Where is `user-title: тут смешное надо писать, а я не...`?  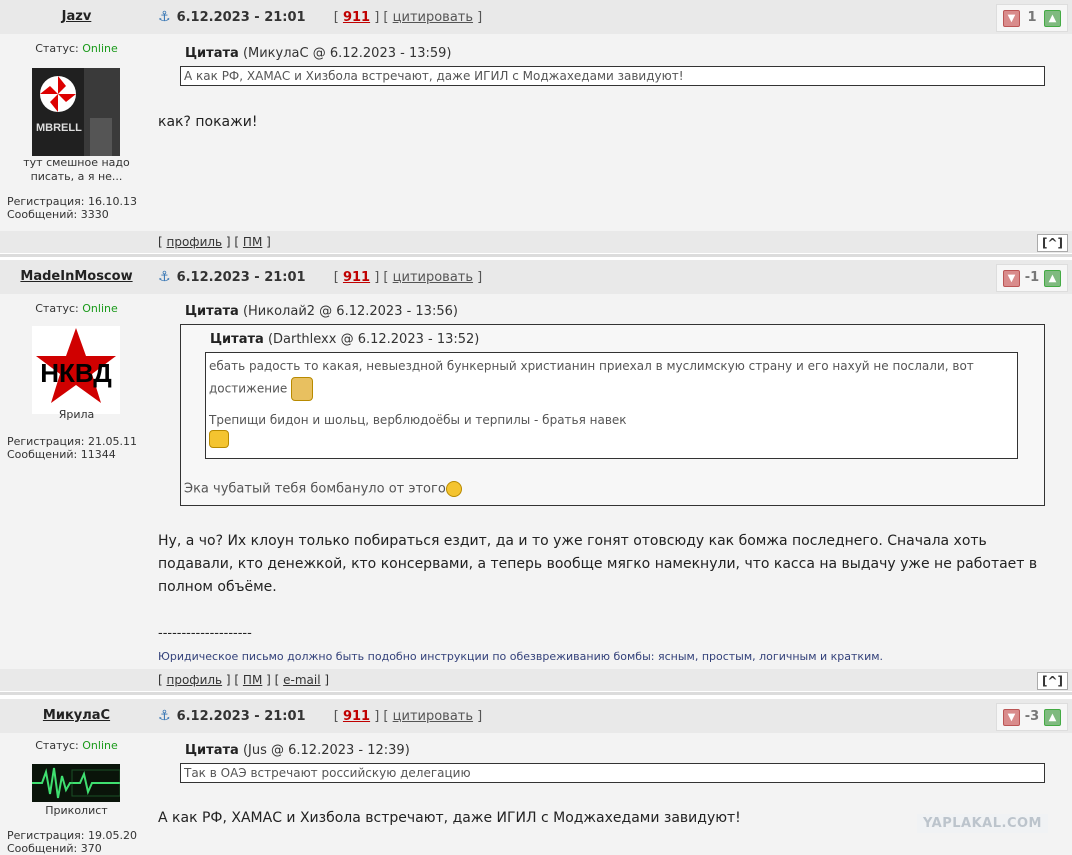
user-title: тут смешное надо писать, а я не... is located at coordinates (76, 169).